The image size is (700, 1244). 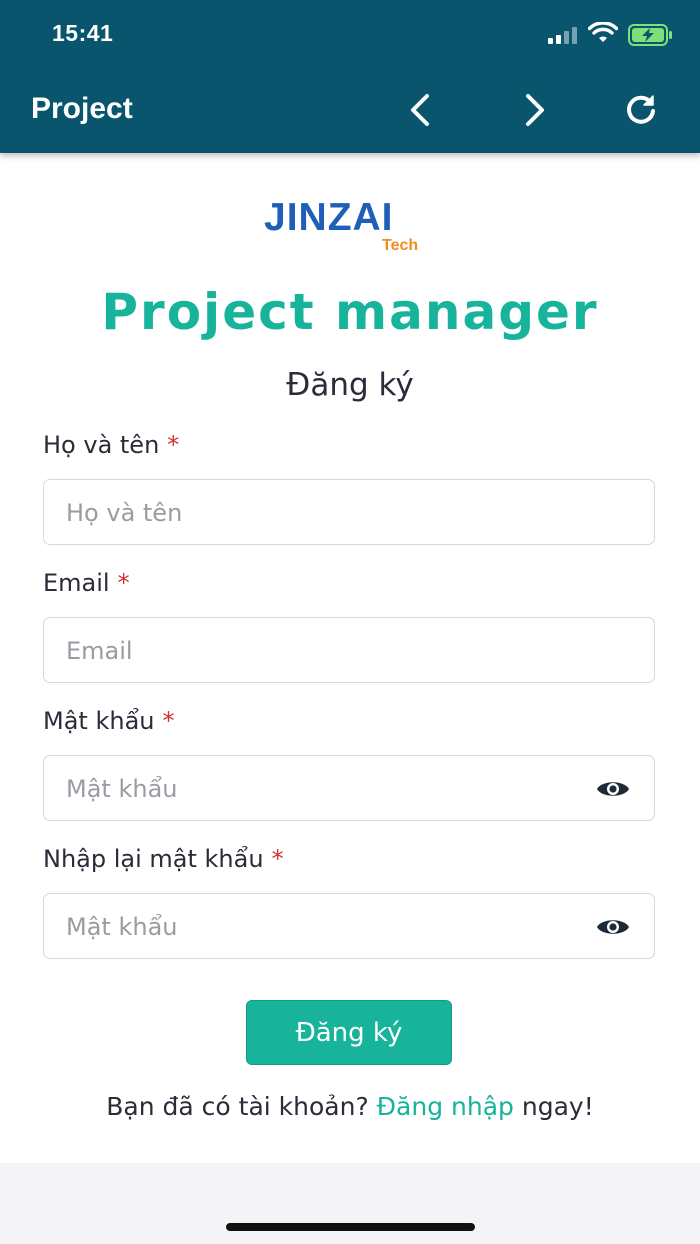 I want to click on page-subtitle: Đăng ký, so click(x=350, y=385).